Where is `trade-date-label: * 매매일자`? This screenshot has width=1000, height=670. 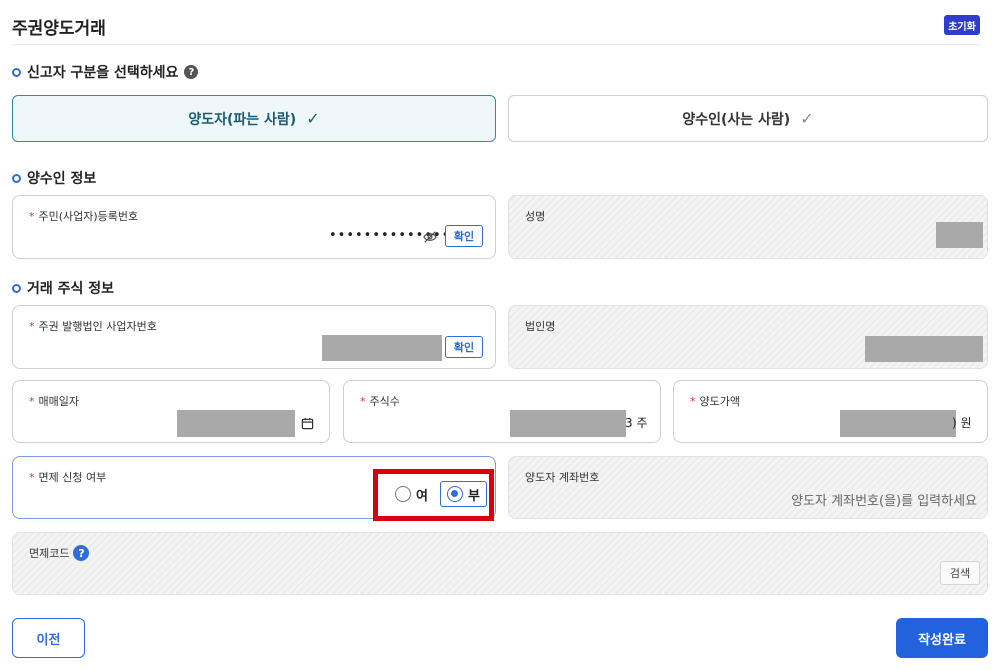
trade-date-label: * 매매일자 is located at coordinates (54, 401).